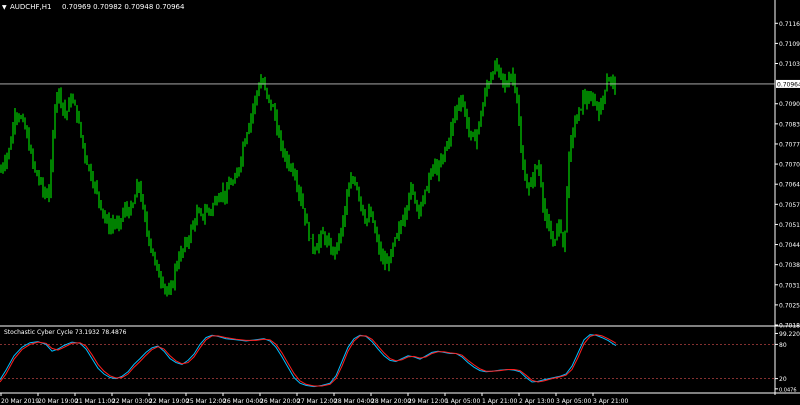 Image resolution: width=800 pixels, height=405 pixels. Describe the element at coordinates (789, 165) in the screenshot. I see `price-tick-label: 0.70705` at that location.